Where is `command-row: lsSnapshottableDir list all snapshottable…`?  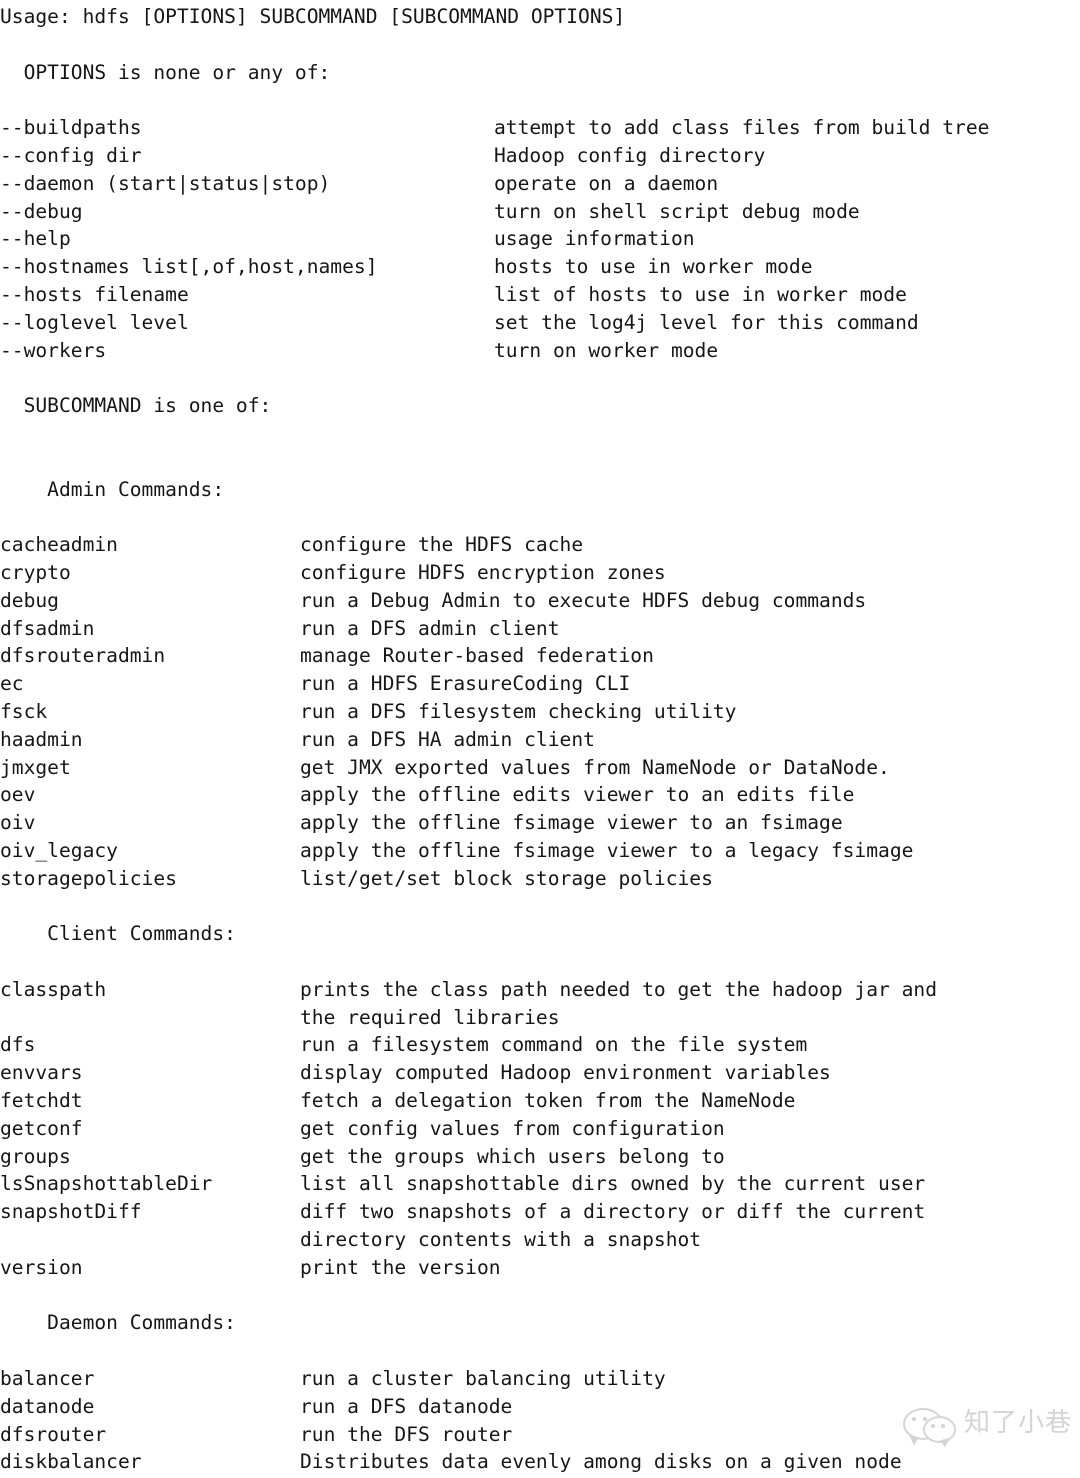
command-row: lsSnapshottableDir list all snapshottable… is located at coordinates (540, 1184).